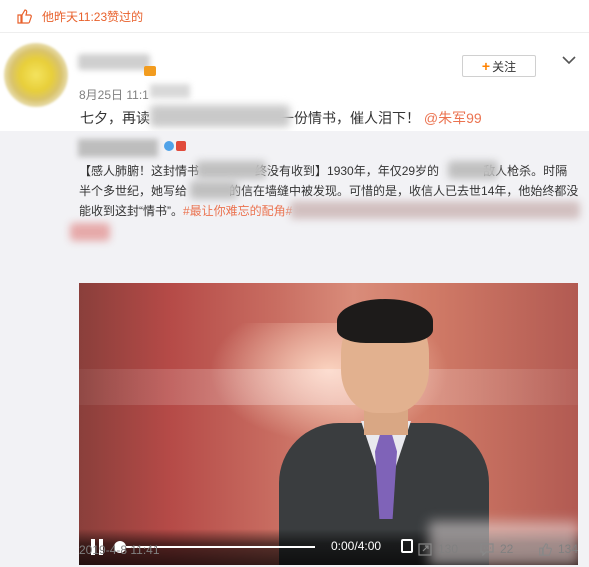 The image size is (589, 567). Describe the element at coordinates (569, 60) in the screenshot. I see `chevron-down-icon` at that location.